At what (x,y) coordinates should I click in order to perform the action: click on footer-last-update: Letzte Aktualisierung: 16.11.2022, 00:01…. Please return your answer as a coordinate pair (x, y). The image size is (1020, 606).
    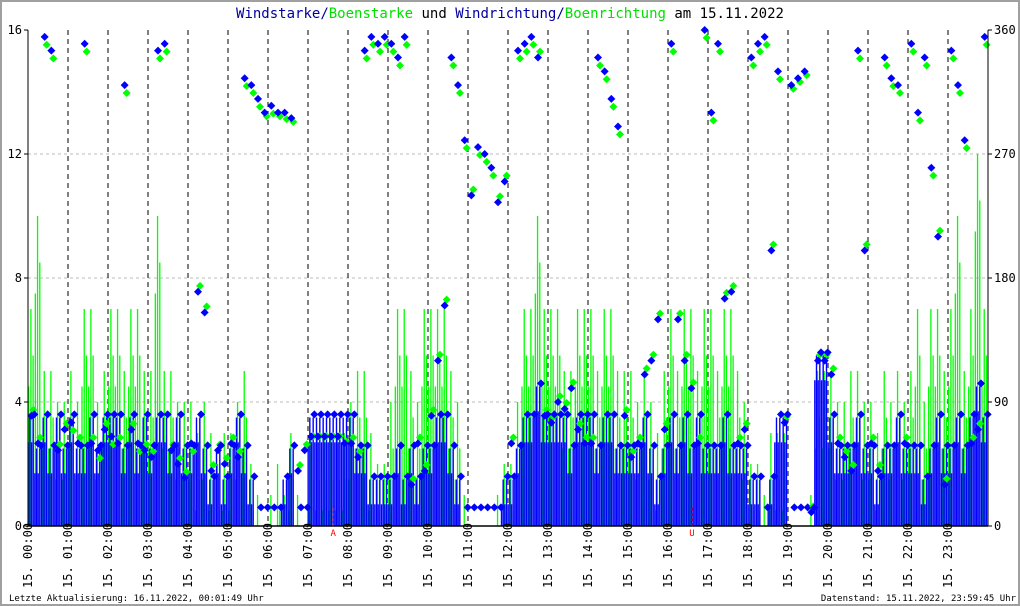
    Looking at the image, I should click on (136, 599).